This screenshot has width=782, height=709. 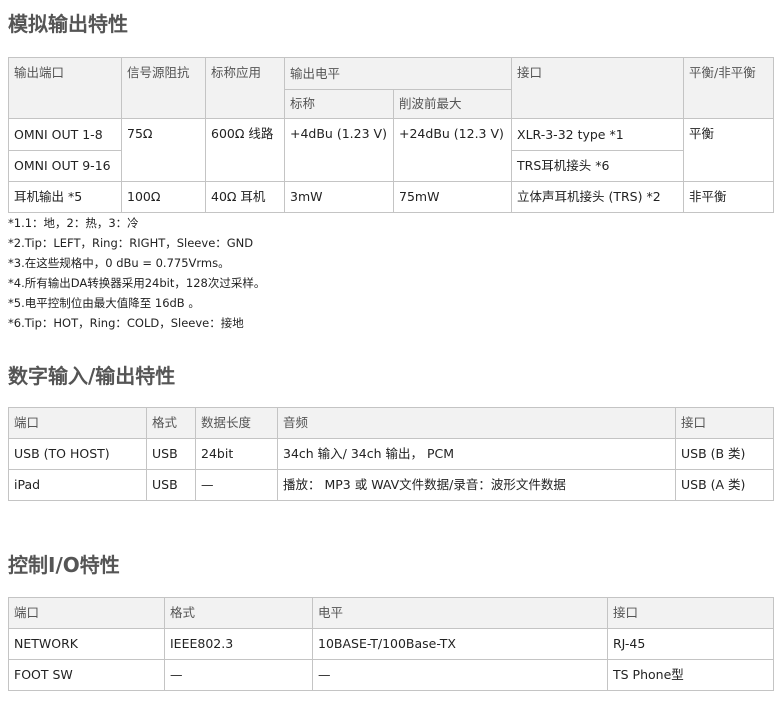 What do you see at coordinates (65, 88) in the screenshot?
I see `header-port: 输出端口` at bounding box center [65, 88].